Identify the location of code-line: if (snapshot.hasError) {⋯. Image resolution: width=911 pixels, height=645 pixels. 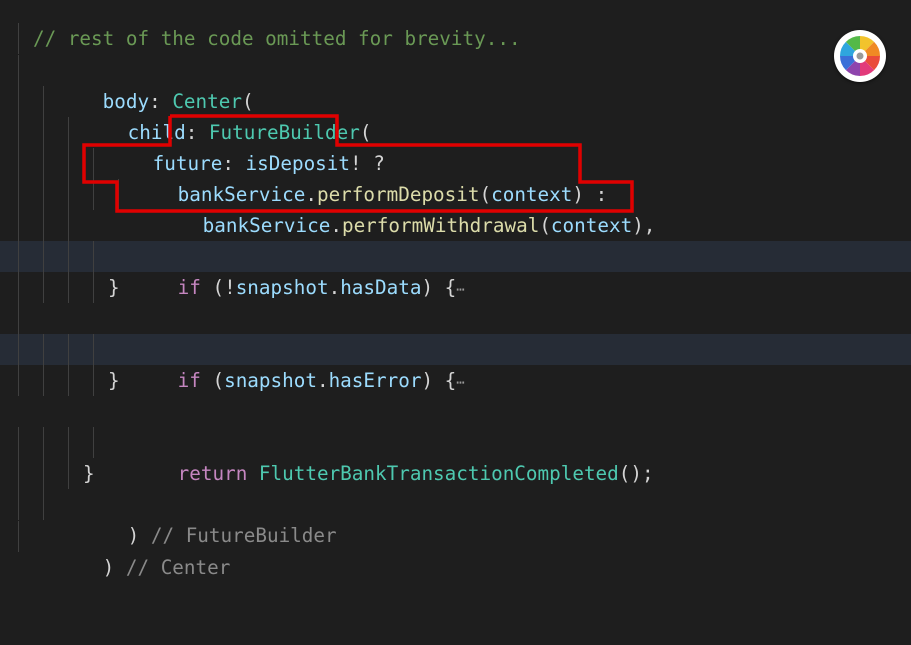
(455, 363).